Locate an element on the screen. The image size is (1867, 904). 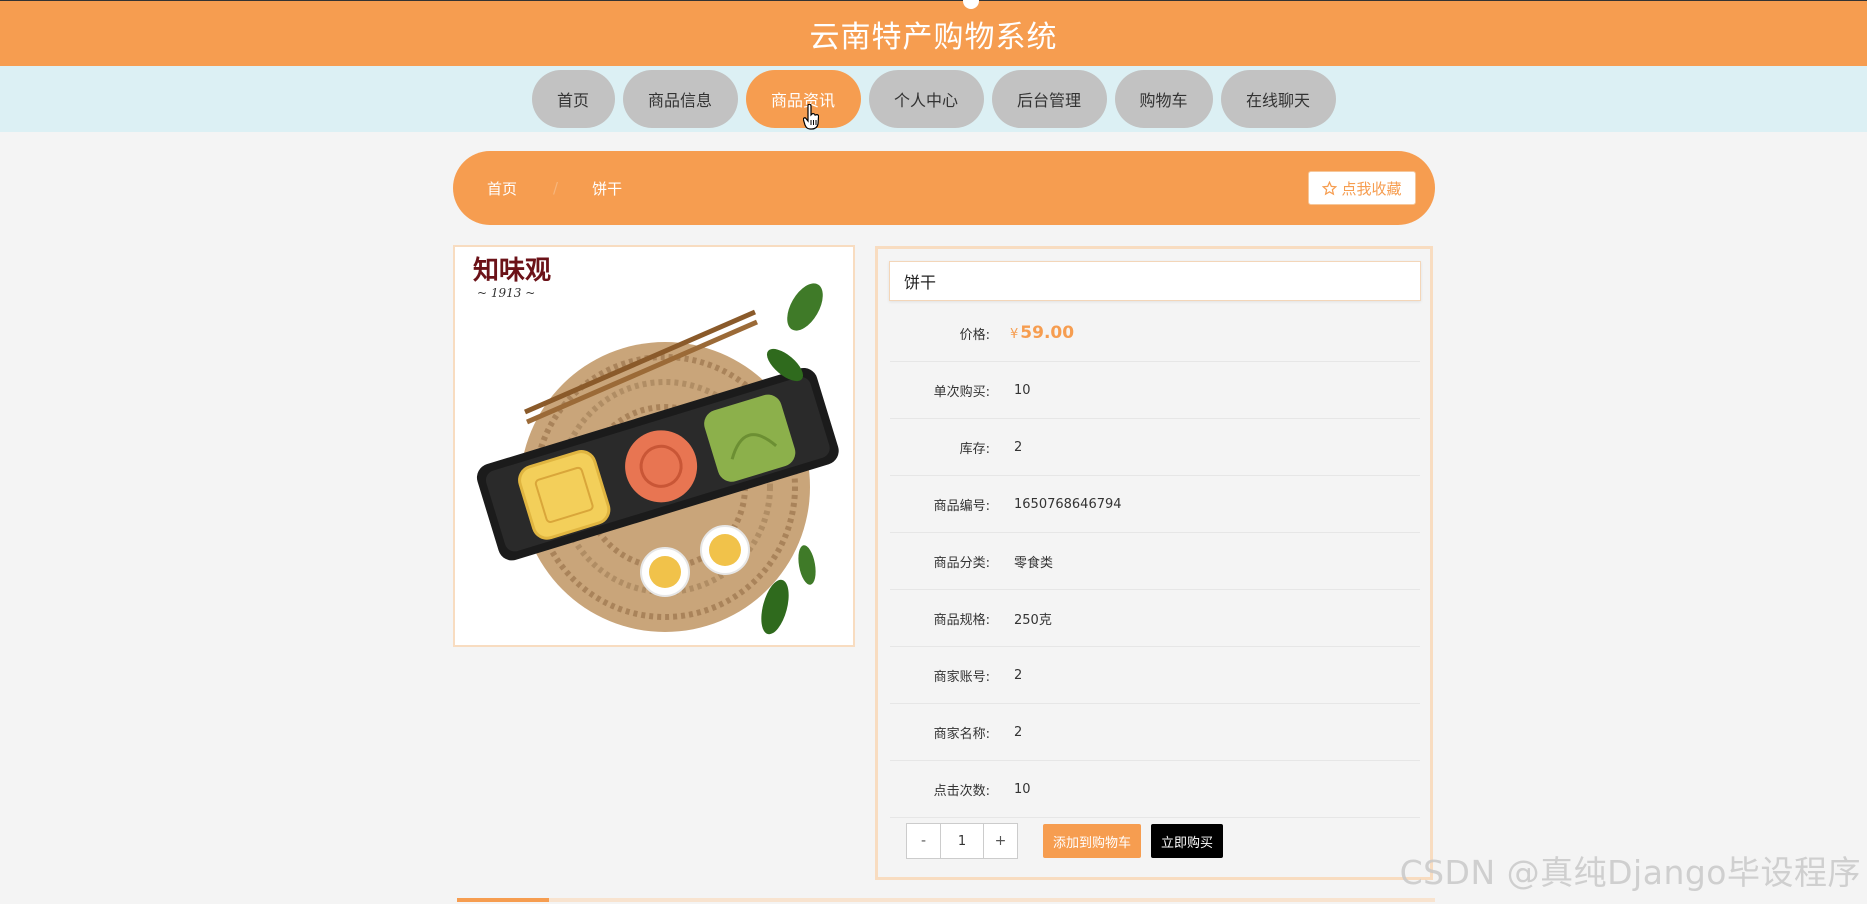
star-icon is located at coordinates (1330, 187).